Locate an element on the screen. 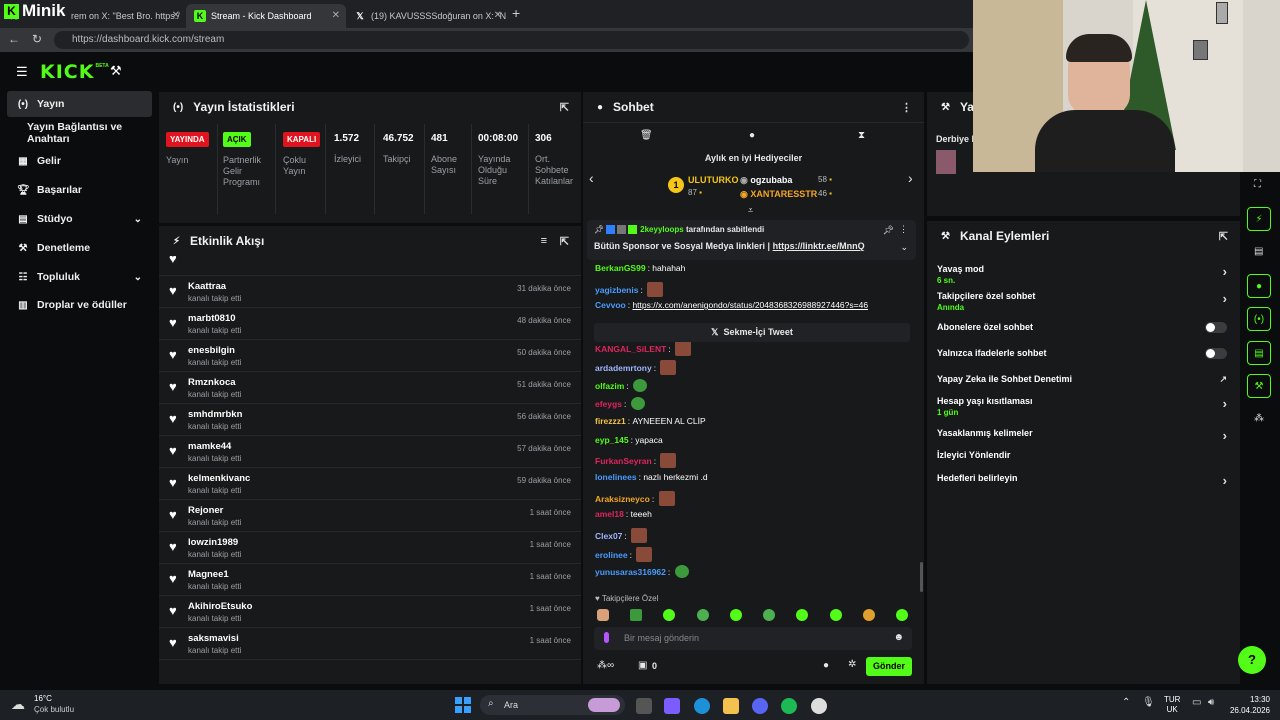  menu-icon: ☰ is located at coordinates (22, 72).